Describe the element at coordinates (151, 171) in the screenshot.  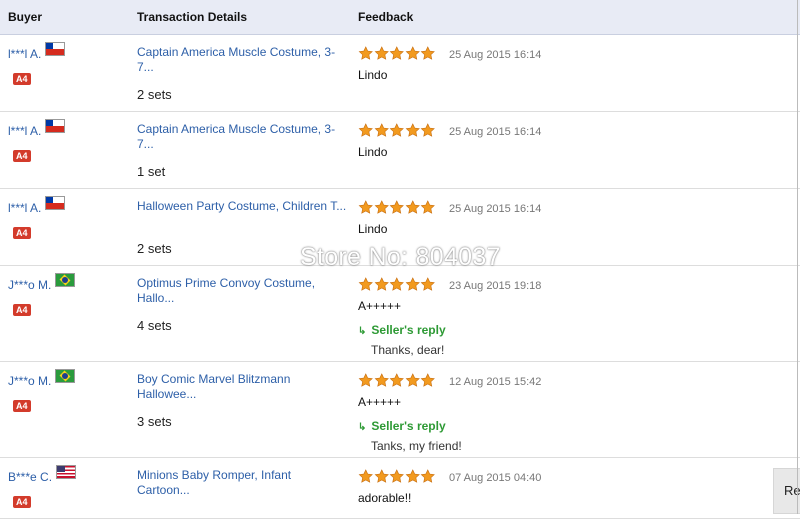
I see `quantity: 1 set` at that location.